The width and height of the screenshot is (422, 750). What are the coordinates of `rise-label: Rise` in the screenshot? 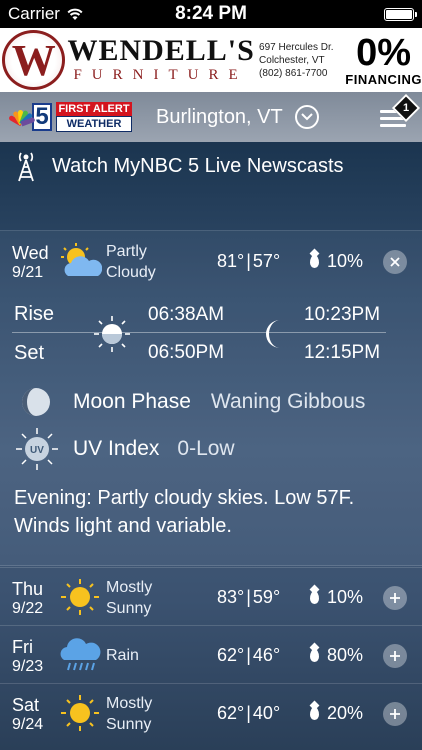 It's located at (34, 314).